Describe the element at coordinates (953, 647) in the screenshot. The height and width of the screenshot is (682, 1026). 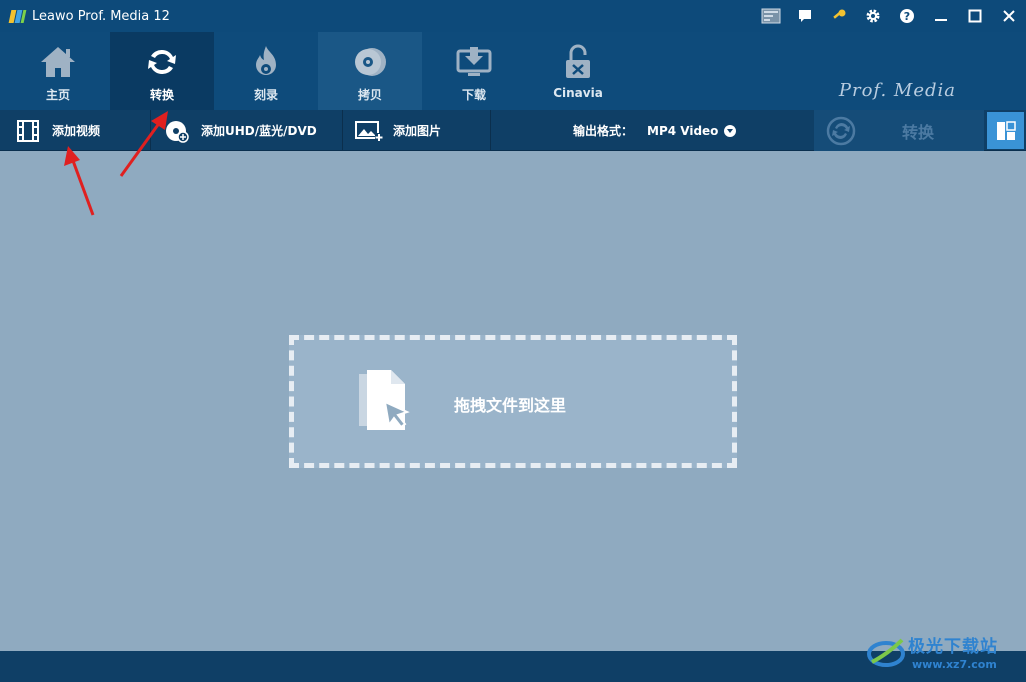
I see `watermark-title: 极光下载站` at that location.